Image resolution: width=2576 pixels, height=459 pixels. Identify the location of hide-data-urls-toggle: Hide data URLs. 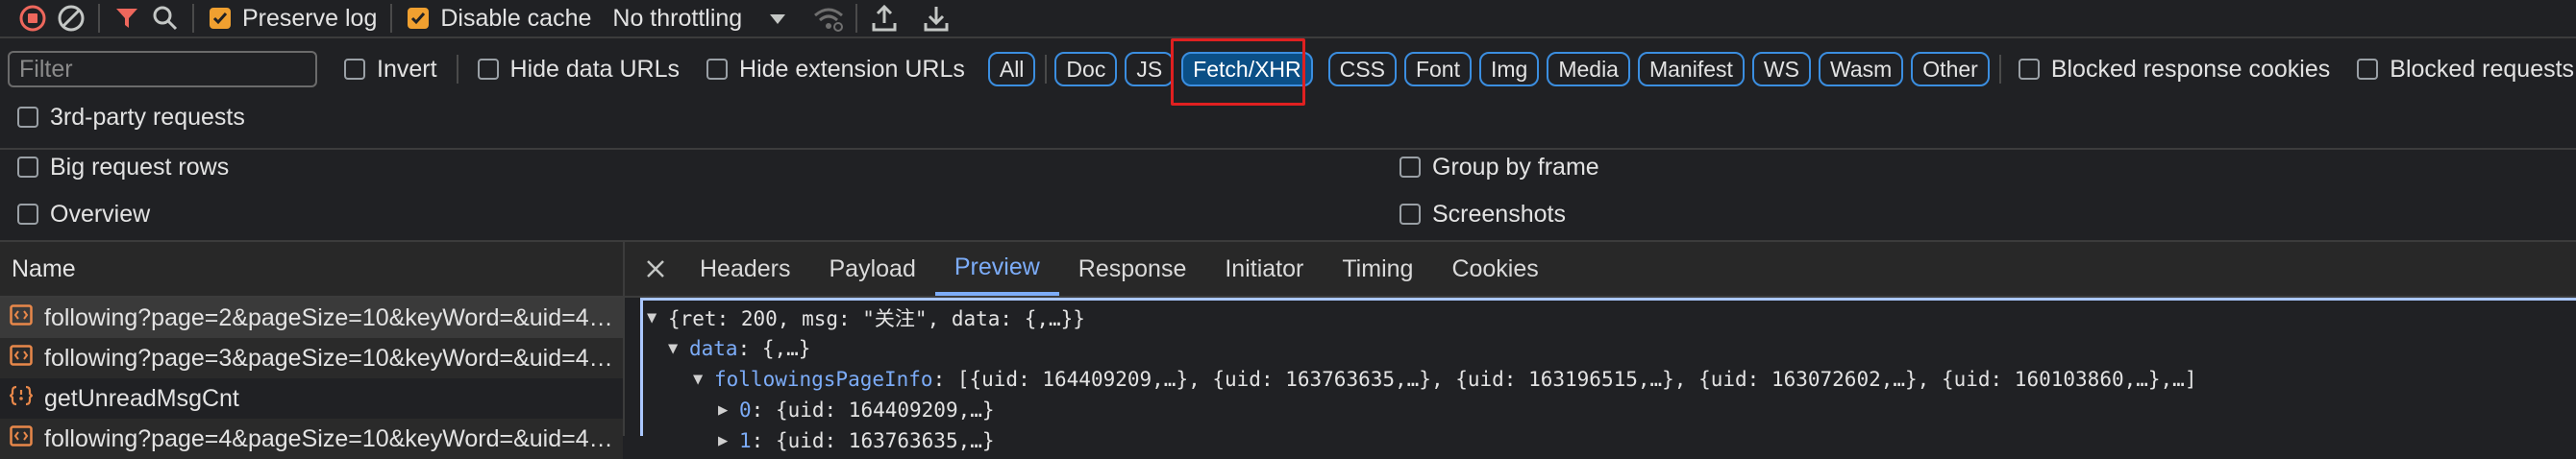
(579, 69).